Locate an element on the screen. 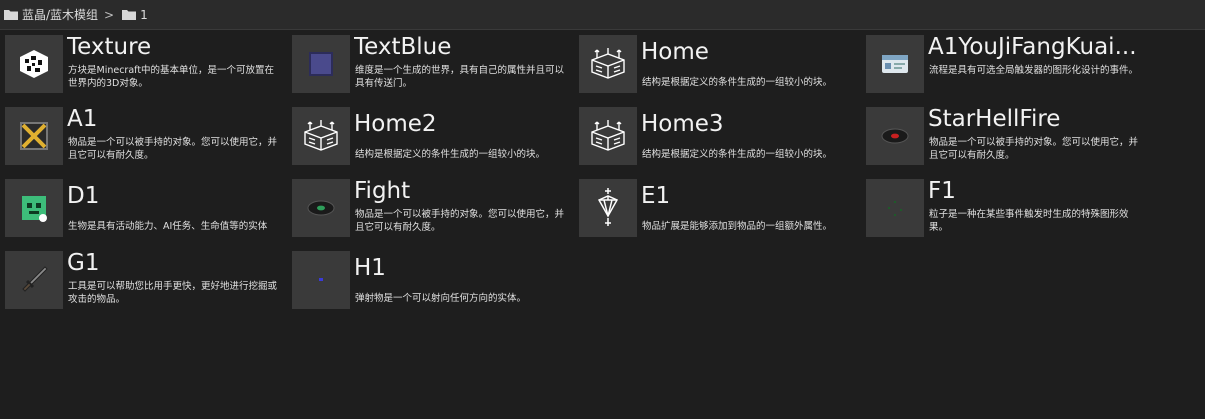 This screenshot has height=419, width=1205. element-tile-textblue: TextBlue 维度是一个生成的世界，具有自己的属性并且可以具有传送门。 is located at coordinates (430, 65).